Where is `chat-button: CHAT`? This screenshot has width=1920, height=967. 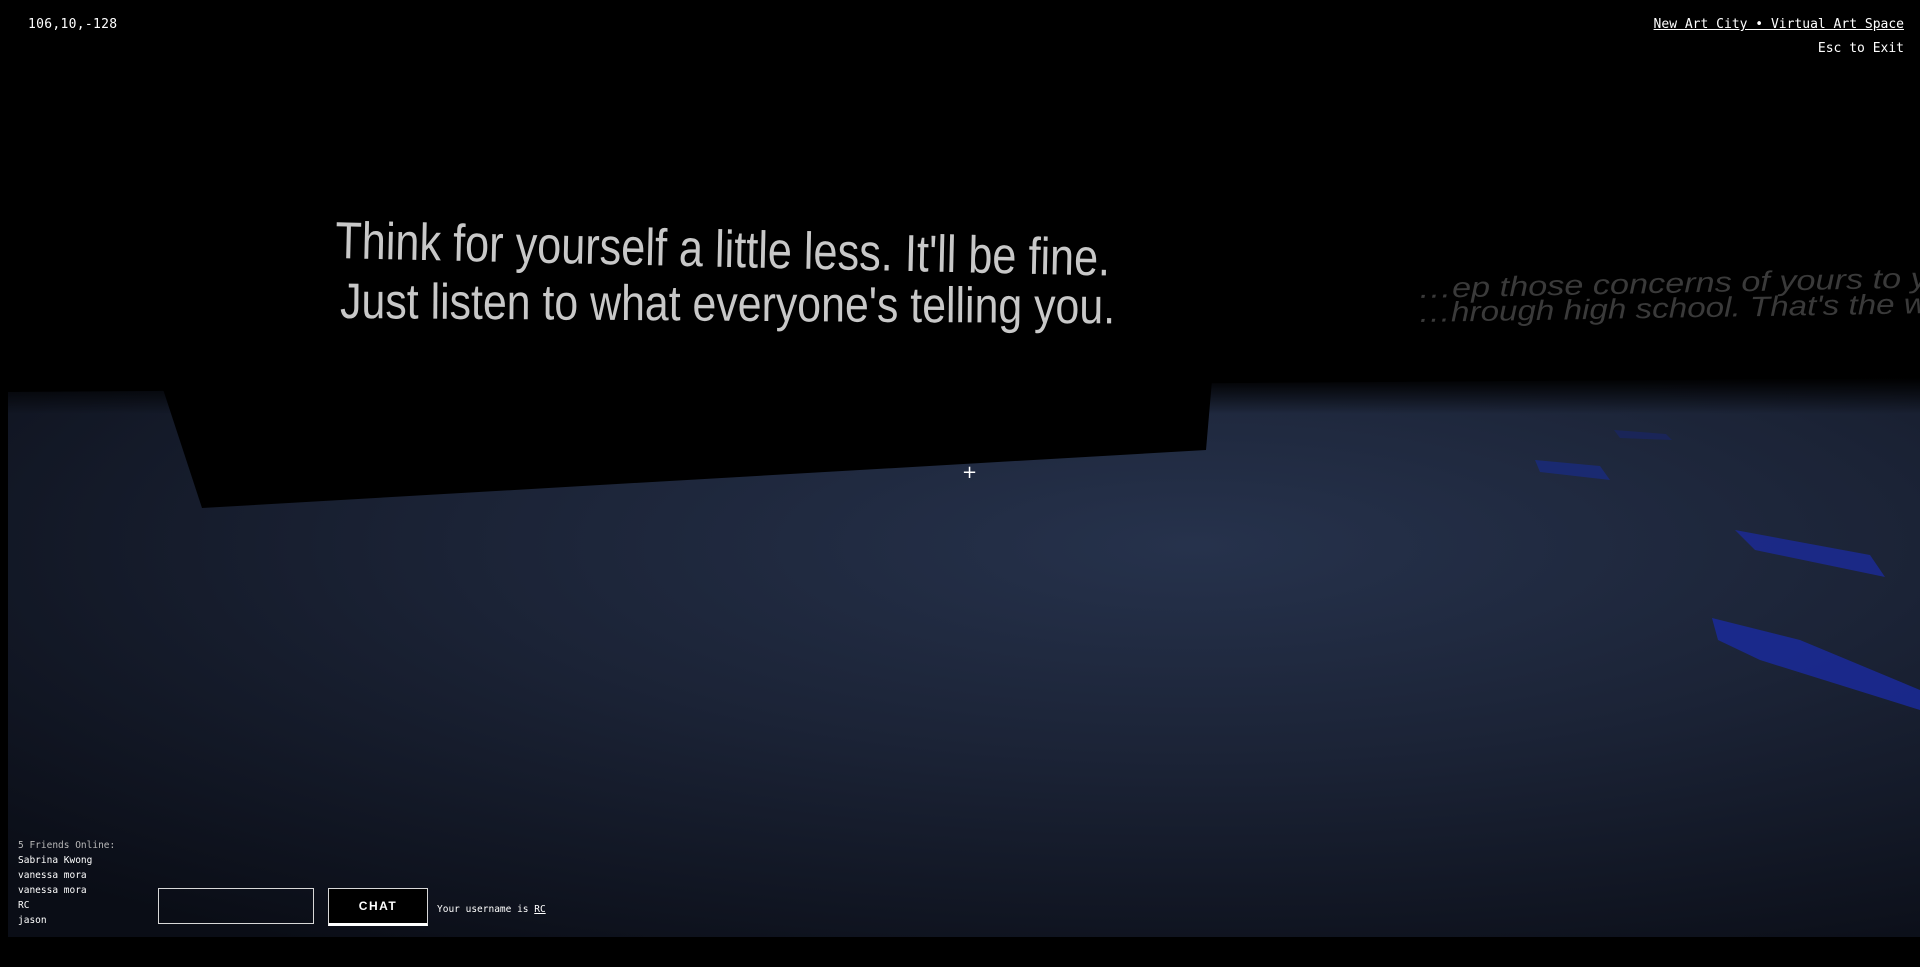
chat-button: CHAT is located at coordinates (378, 907).